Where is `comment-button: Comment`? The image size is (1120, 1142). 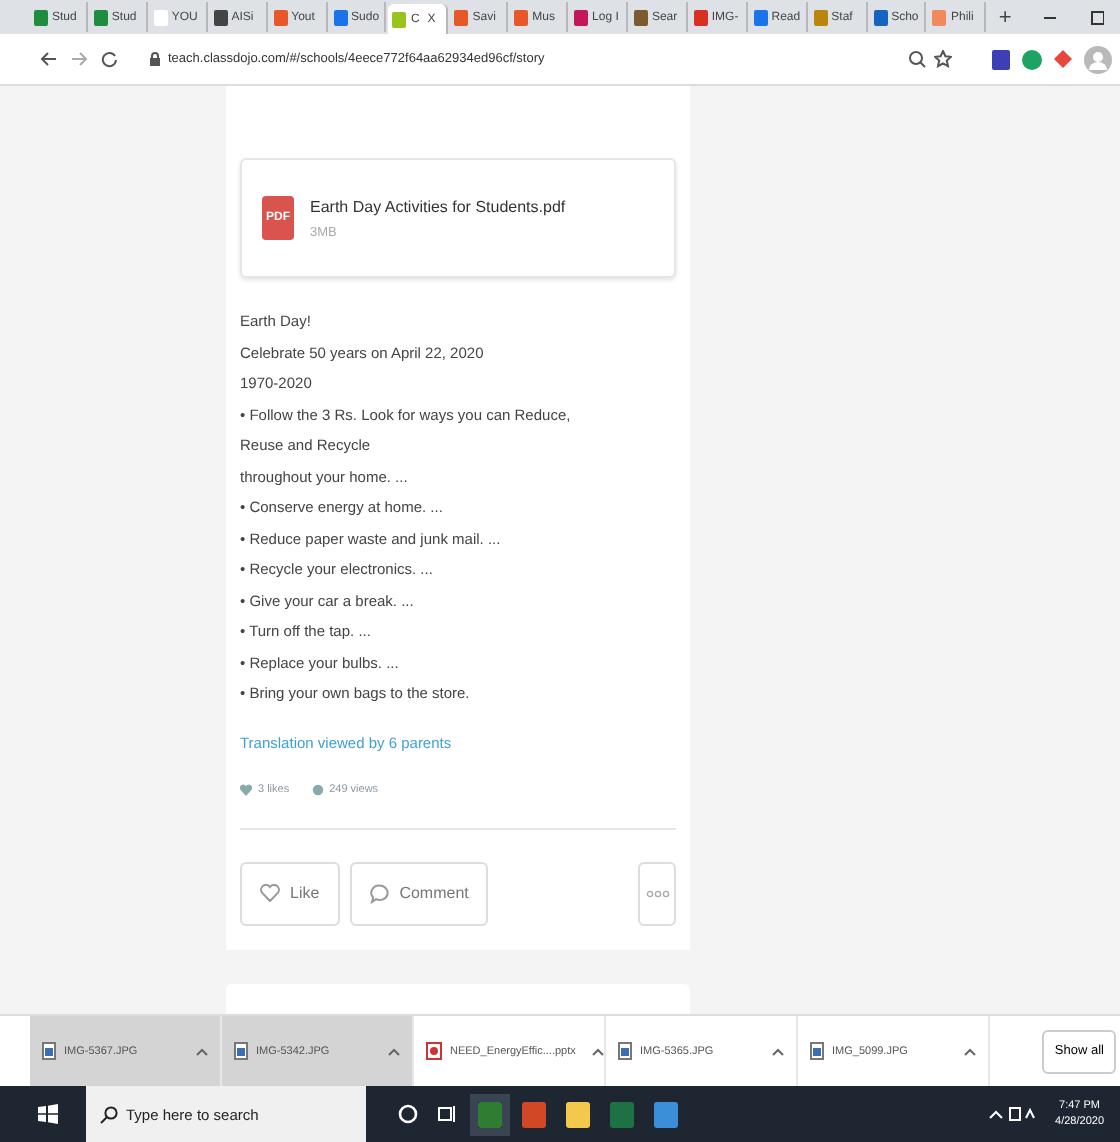 comment-button: Comment is located at coordinates (419, 893).